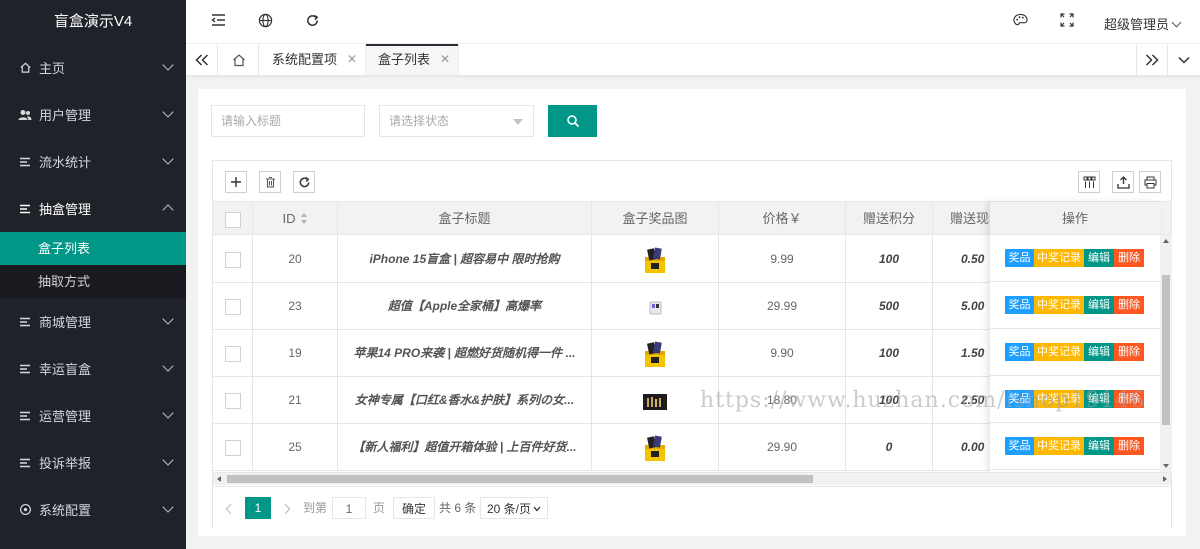  What do you see at coordinates (93, 208) in the screenshot?
I see `sidebar-item-box-management: 抽盒管理` at bounding box center [93, 208].